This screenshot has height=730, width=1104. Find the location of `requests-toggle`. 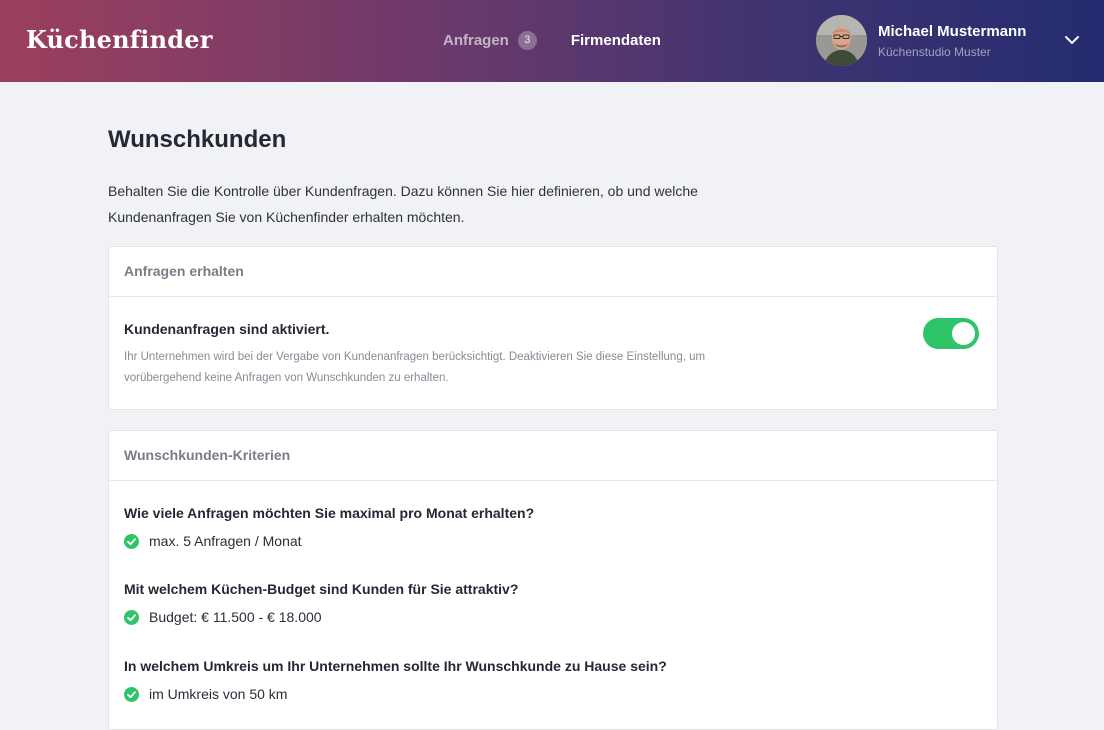

requests-toggle is located at coordinates (951, 333).